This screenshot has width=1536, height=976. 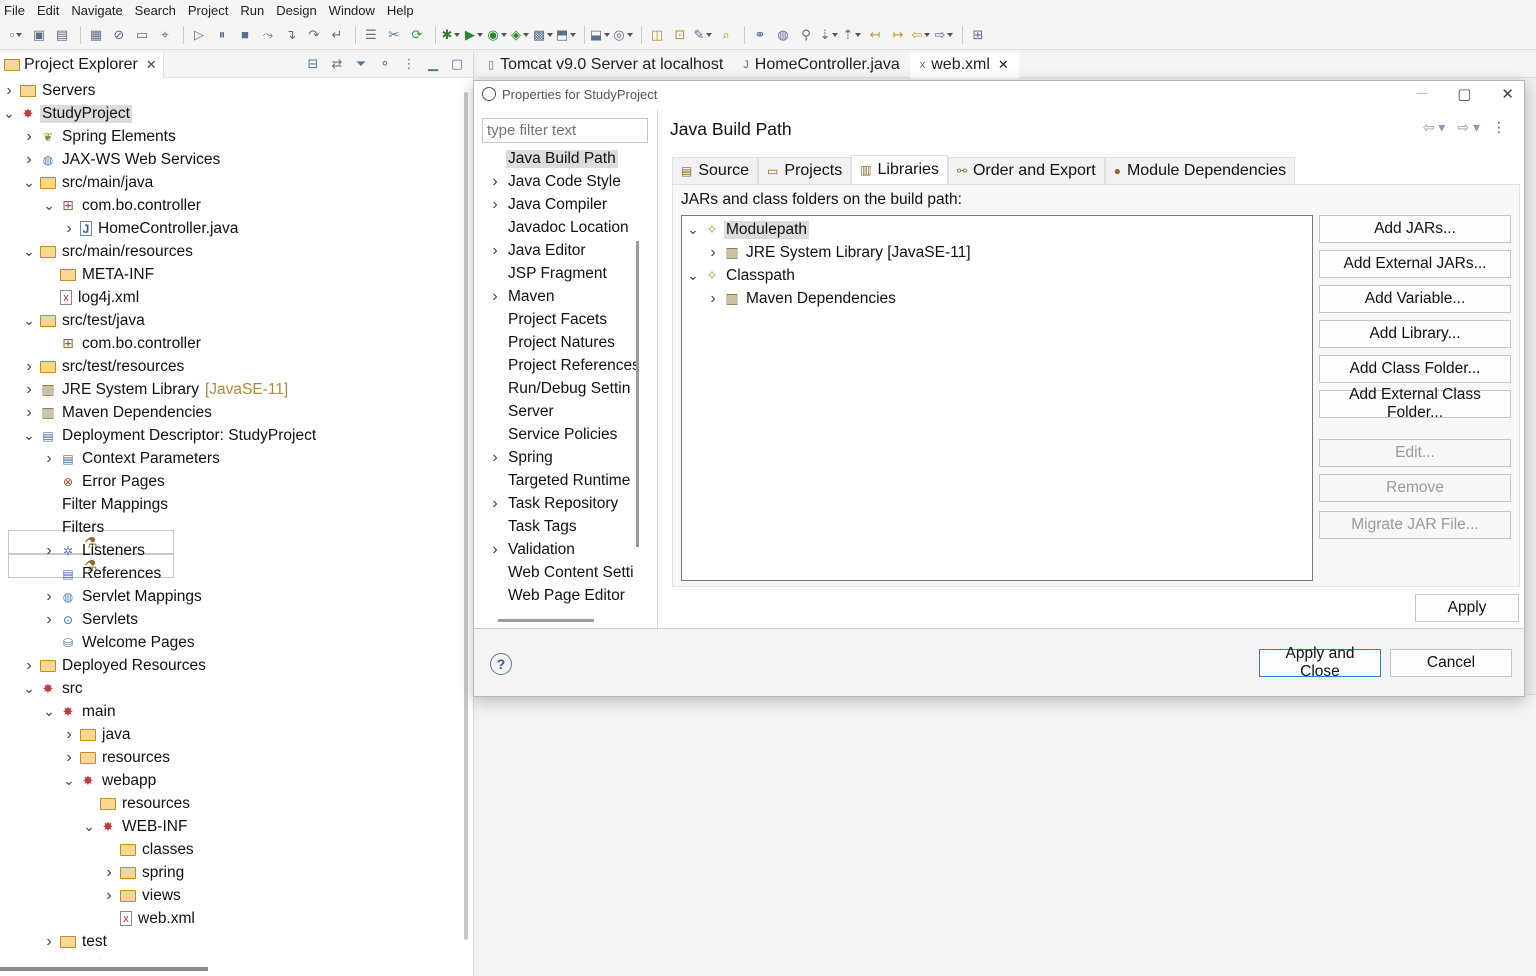 I want to click on tree-item-servlets: › Servlets, so click(x=230, y=619).